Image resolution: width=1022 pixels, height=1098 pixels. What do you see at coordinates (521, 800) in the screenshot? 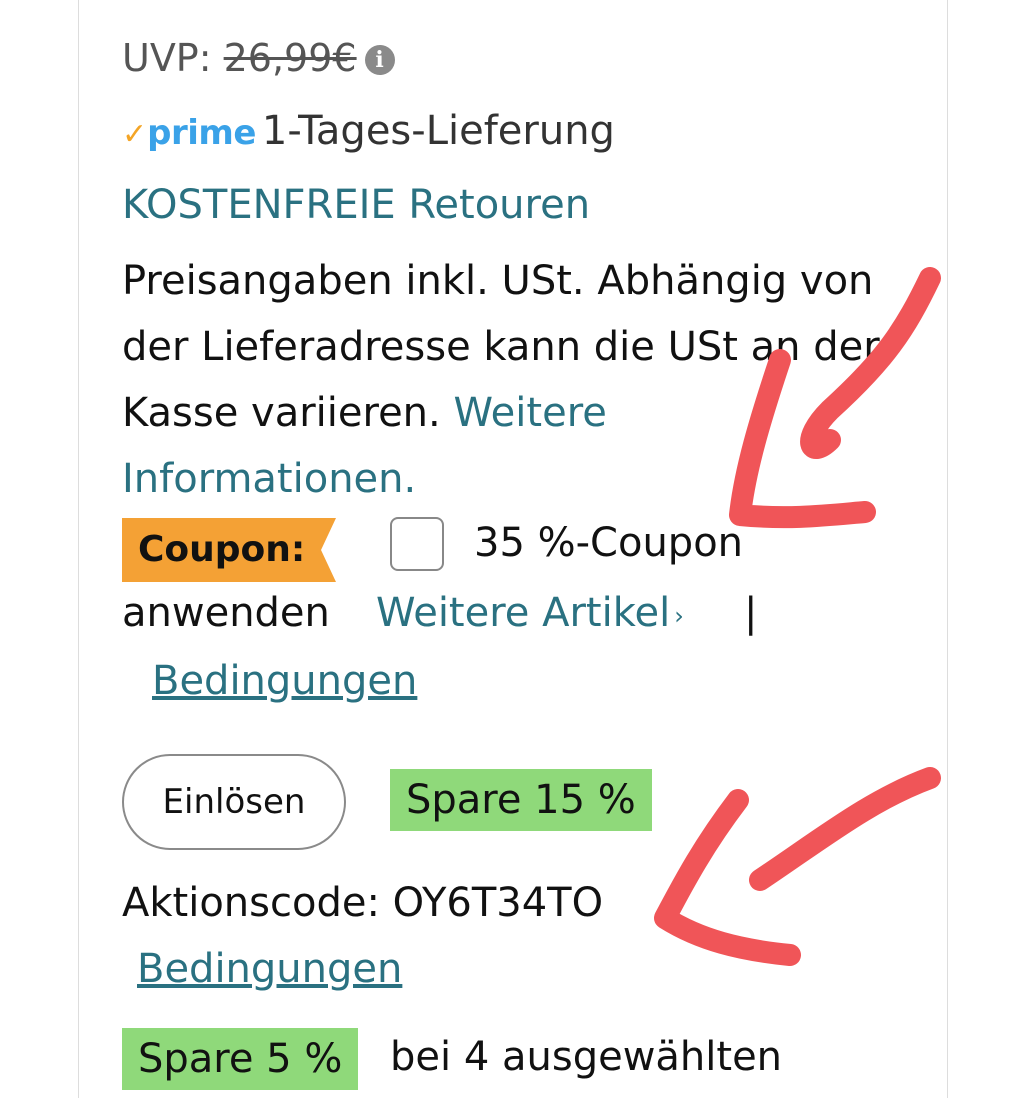
I see `save-badge-15: Spare 15 %` at bounding box center [521, 800].